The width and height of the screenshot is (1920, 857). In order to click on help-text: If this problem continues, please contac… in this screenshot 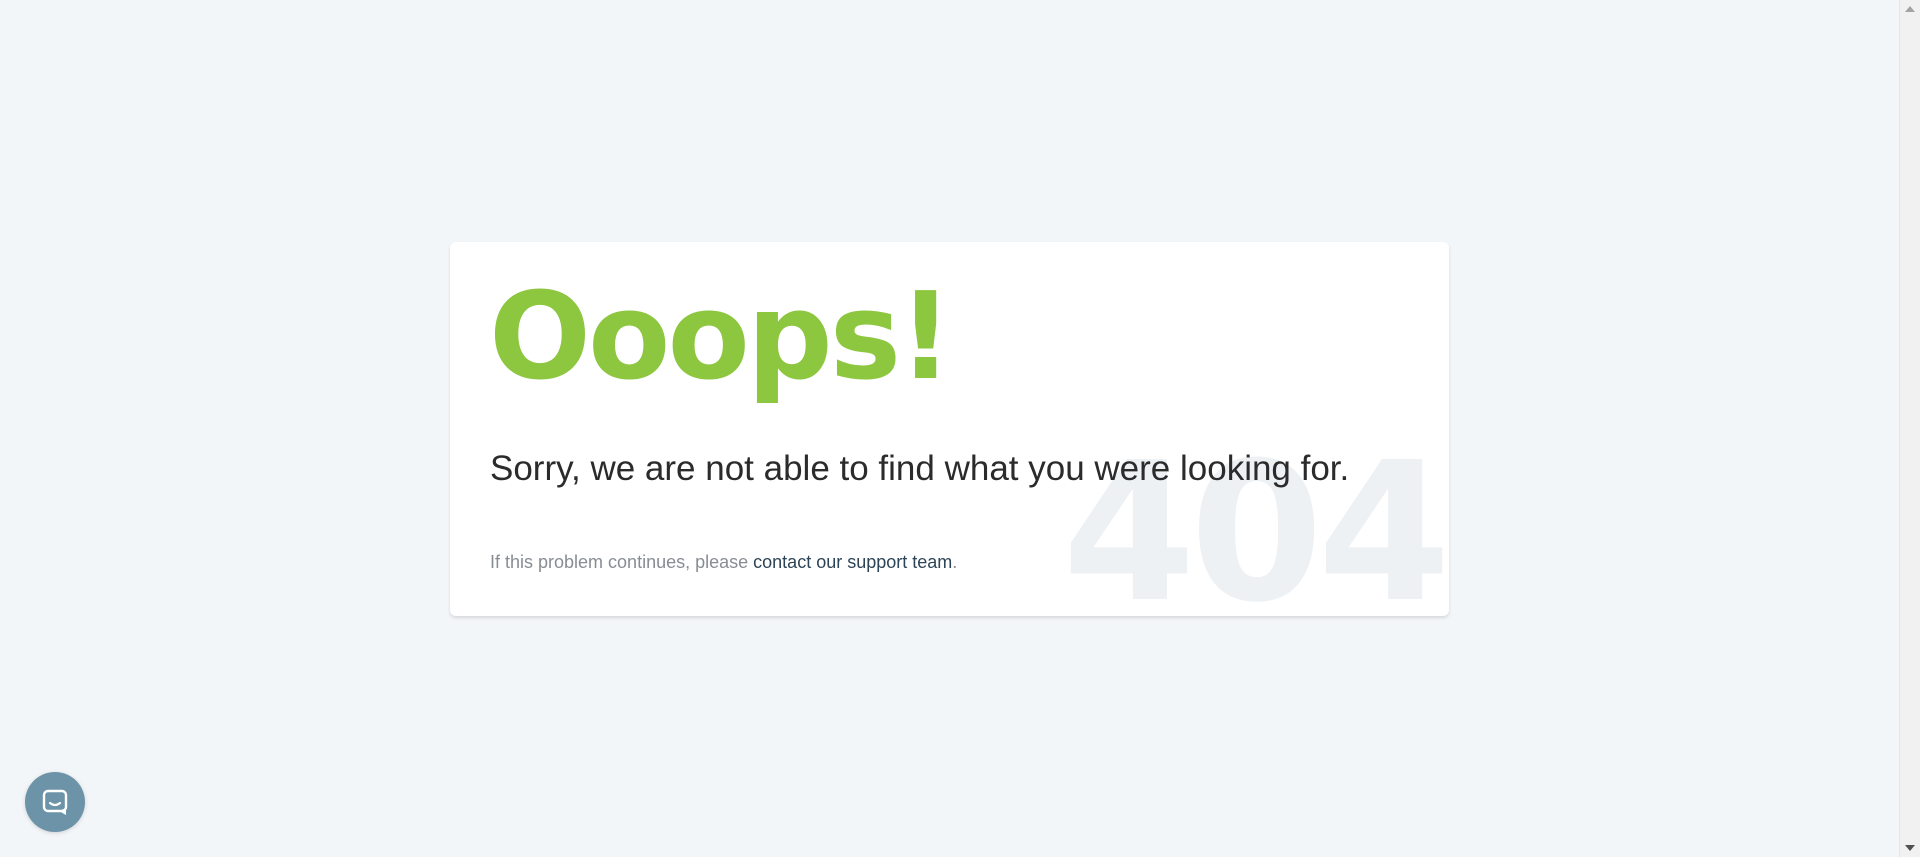, I will do `click(723, 562)`.